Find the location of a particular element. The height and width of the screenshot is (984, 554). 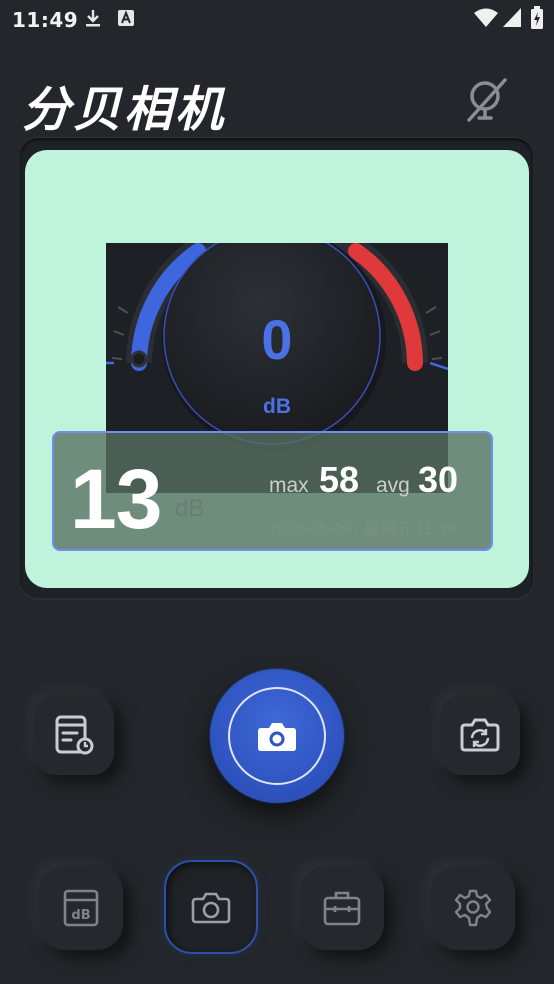

history-button is located at coordinates (74, 735).